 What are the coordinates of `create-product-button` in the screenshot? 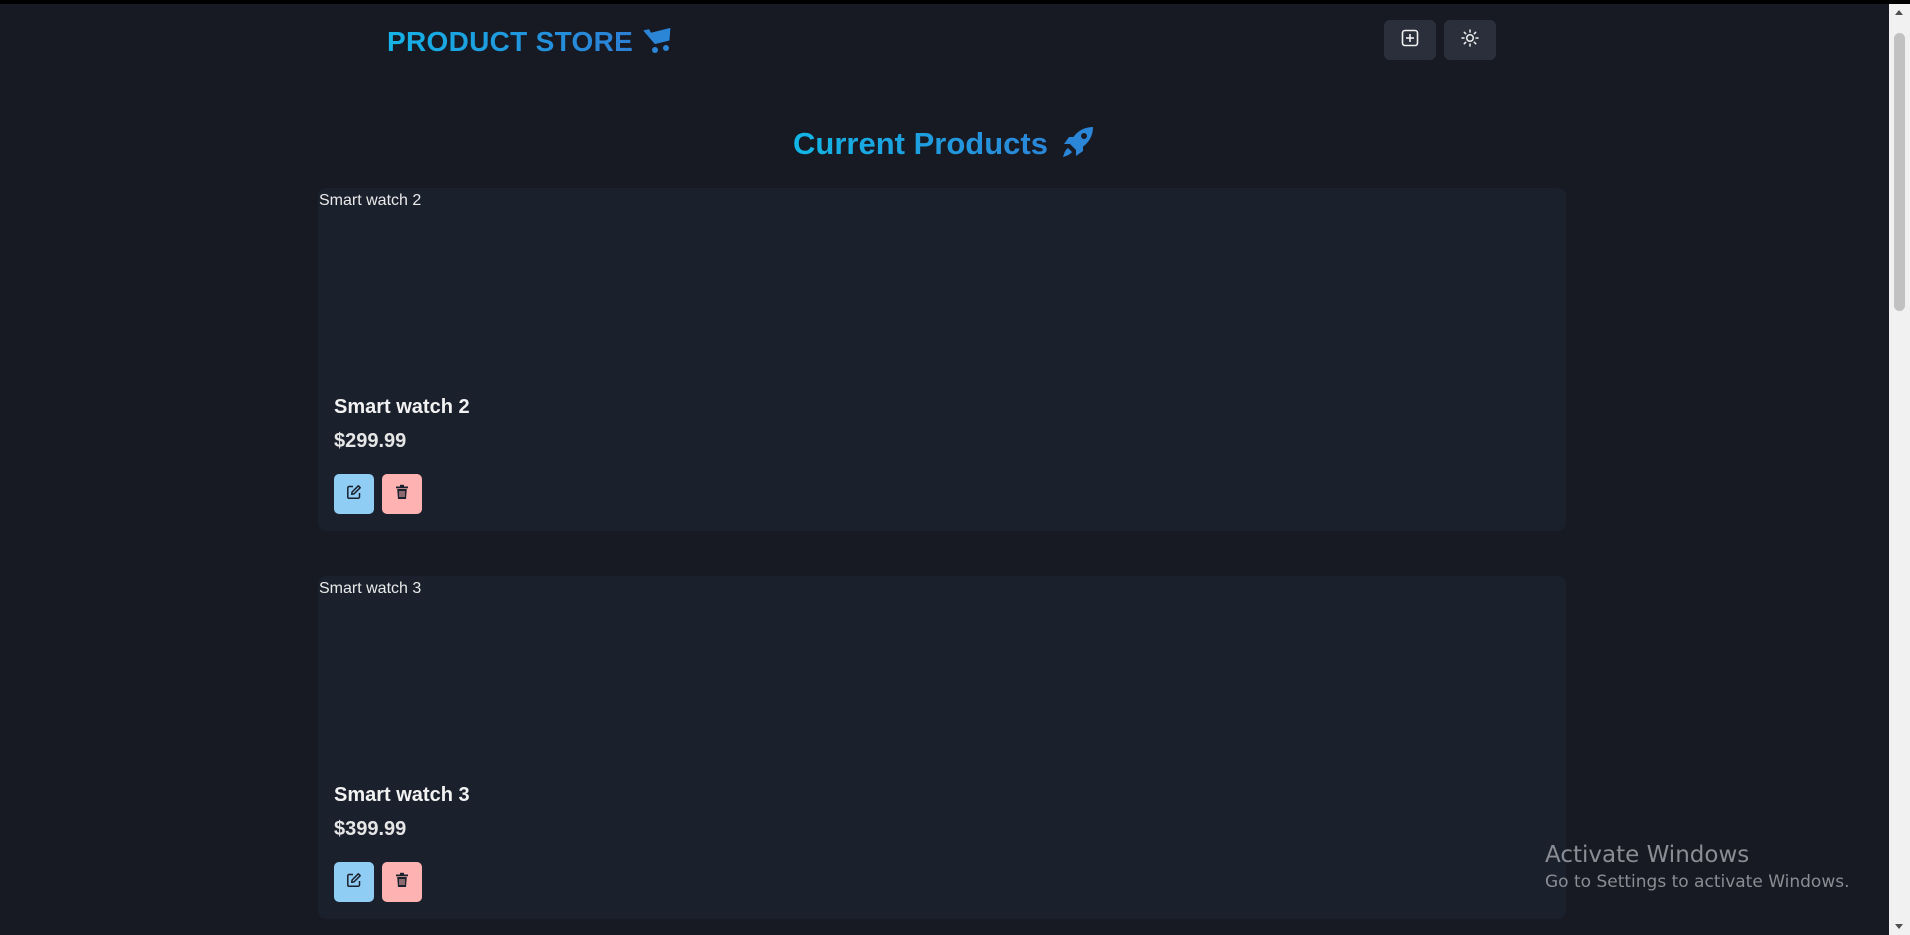 It's located at (1410, 40).